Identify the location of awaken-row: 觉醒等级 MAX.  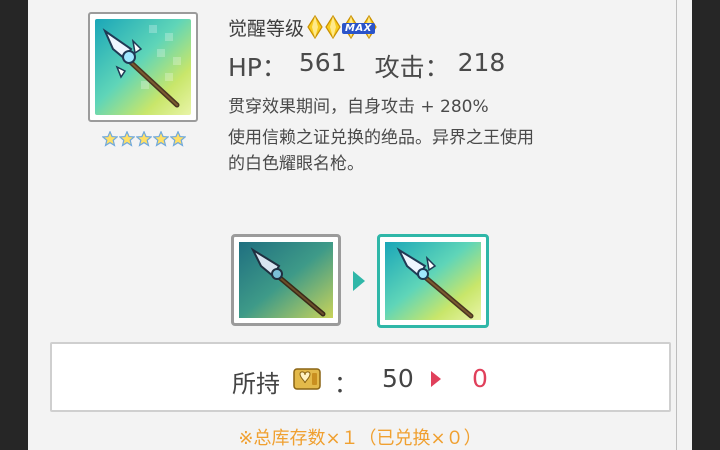
(366, 27).